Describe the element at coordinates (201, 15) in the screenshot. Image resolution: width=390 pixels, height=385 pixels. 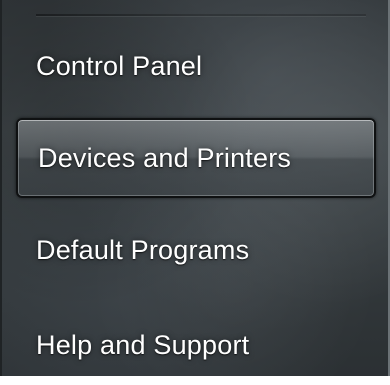
I see `menu-separator` at that location.